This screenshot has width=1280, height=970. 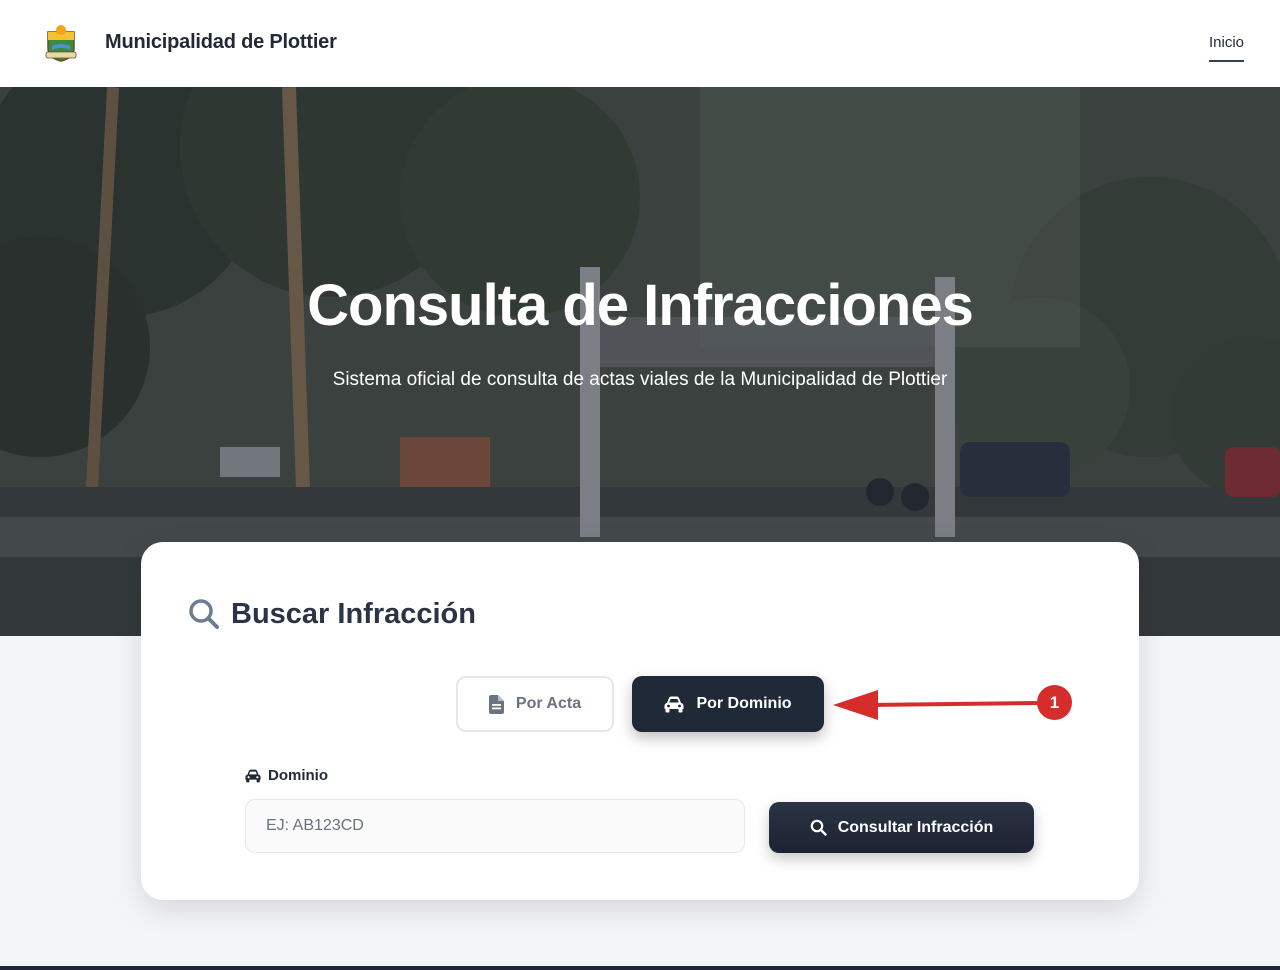 What do you see at coordinates (496, 704) in the screenshot?
I see `document-icon` at bounding box center [496, 704].